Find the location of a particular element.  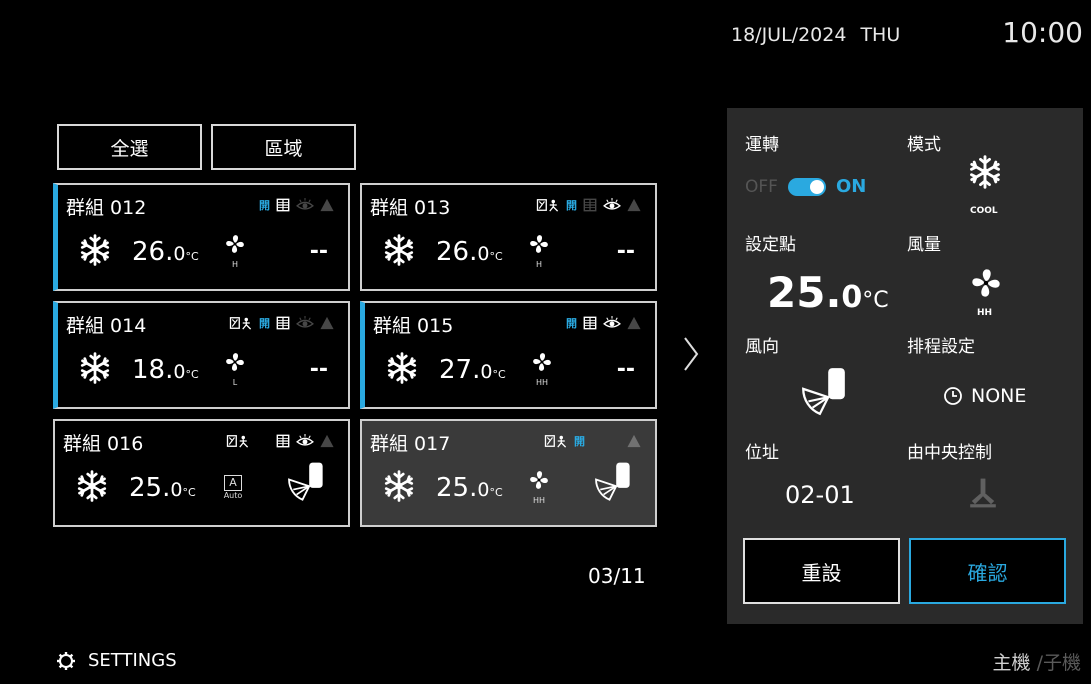

setpoint-value: 25.0°C is located at coordinates (828, 292).